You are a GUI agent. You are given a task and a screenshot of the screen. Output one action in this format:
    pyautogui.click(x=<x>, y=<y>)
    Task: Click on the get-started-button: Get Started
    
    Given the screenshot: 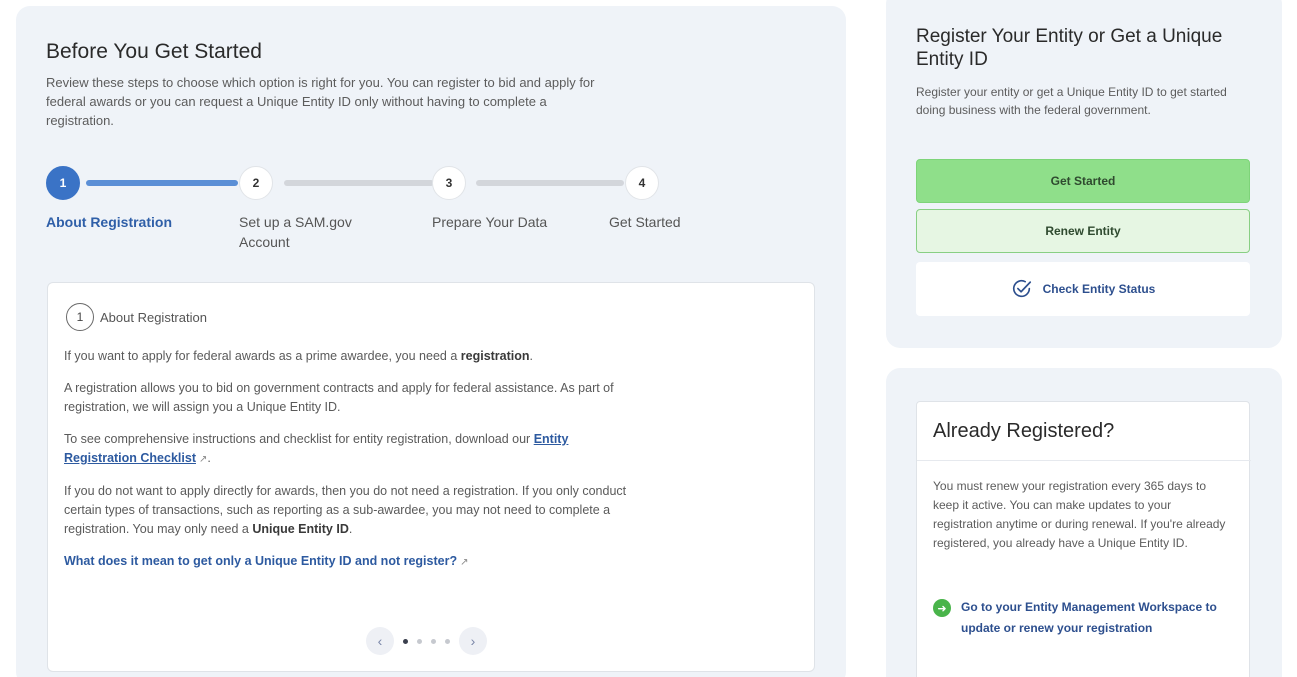 What is the action you would take?
    pyautogui.click(x=1083, y=181)
    